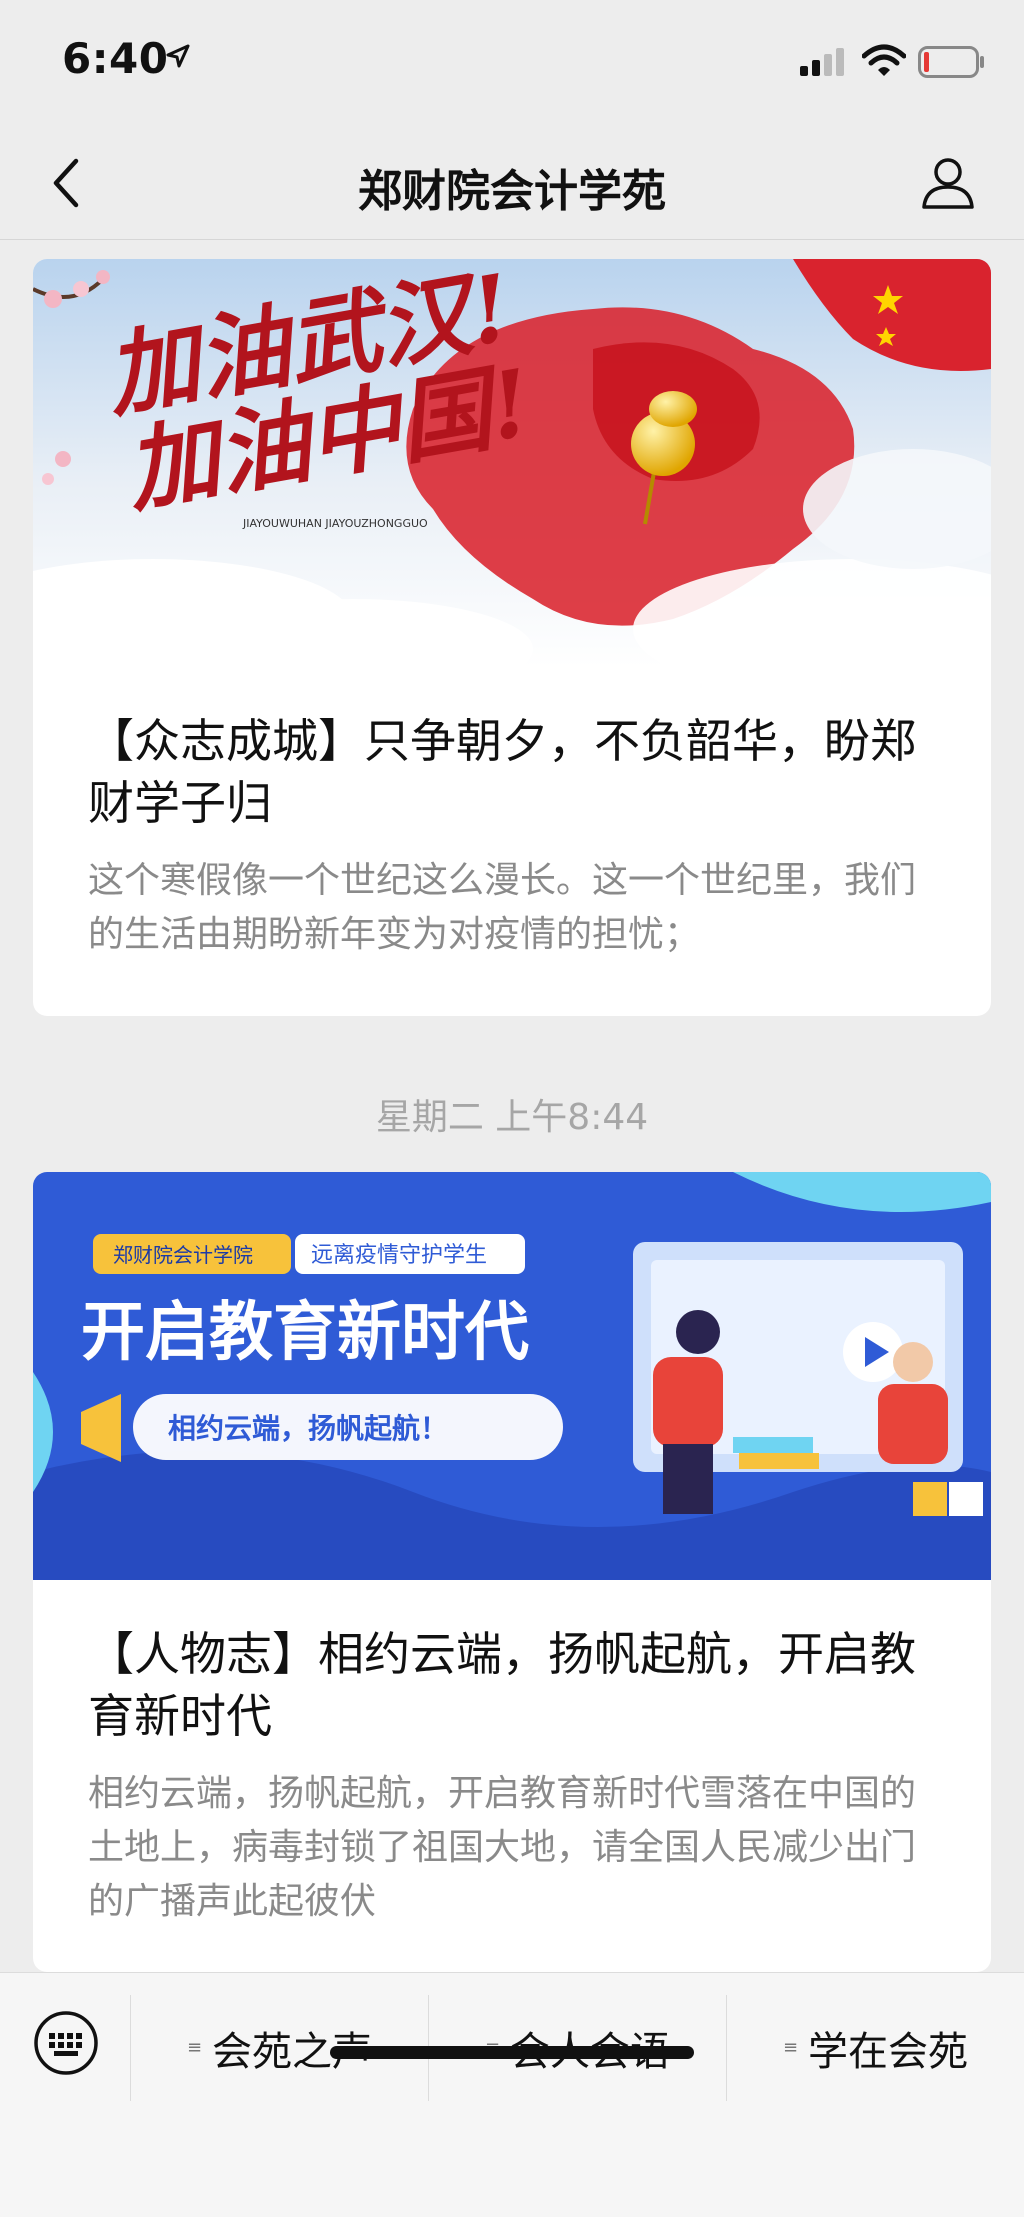  What do you see at coordinates (399, 1255) in the screenshot?
I see `banner-tag-2: 远离疫情守护学生` at bounding box center [399, 1255].